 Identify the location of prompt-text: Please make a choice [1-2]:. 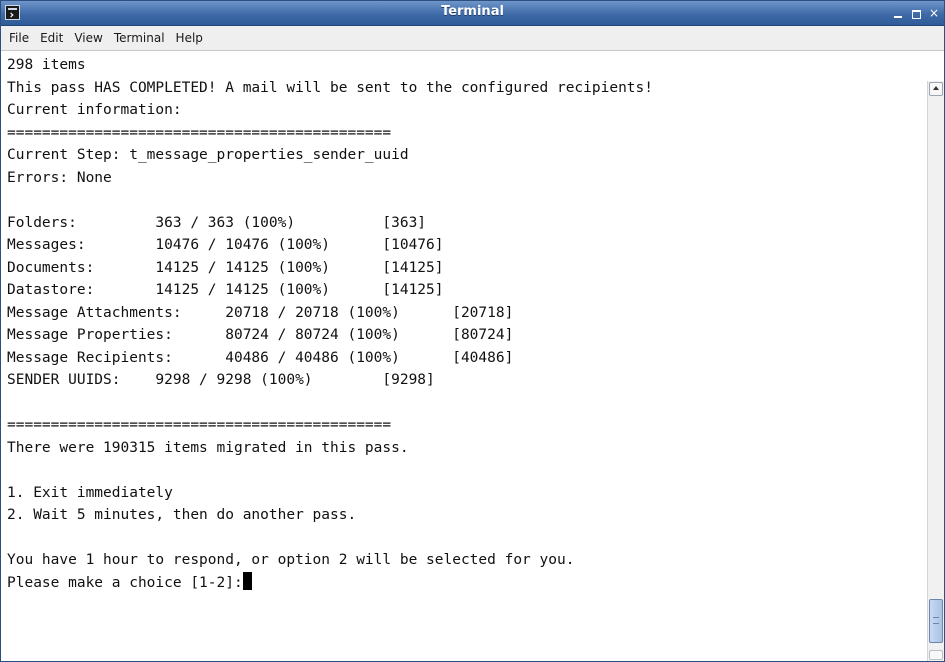
(125, 582).